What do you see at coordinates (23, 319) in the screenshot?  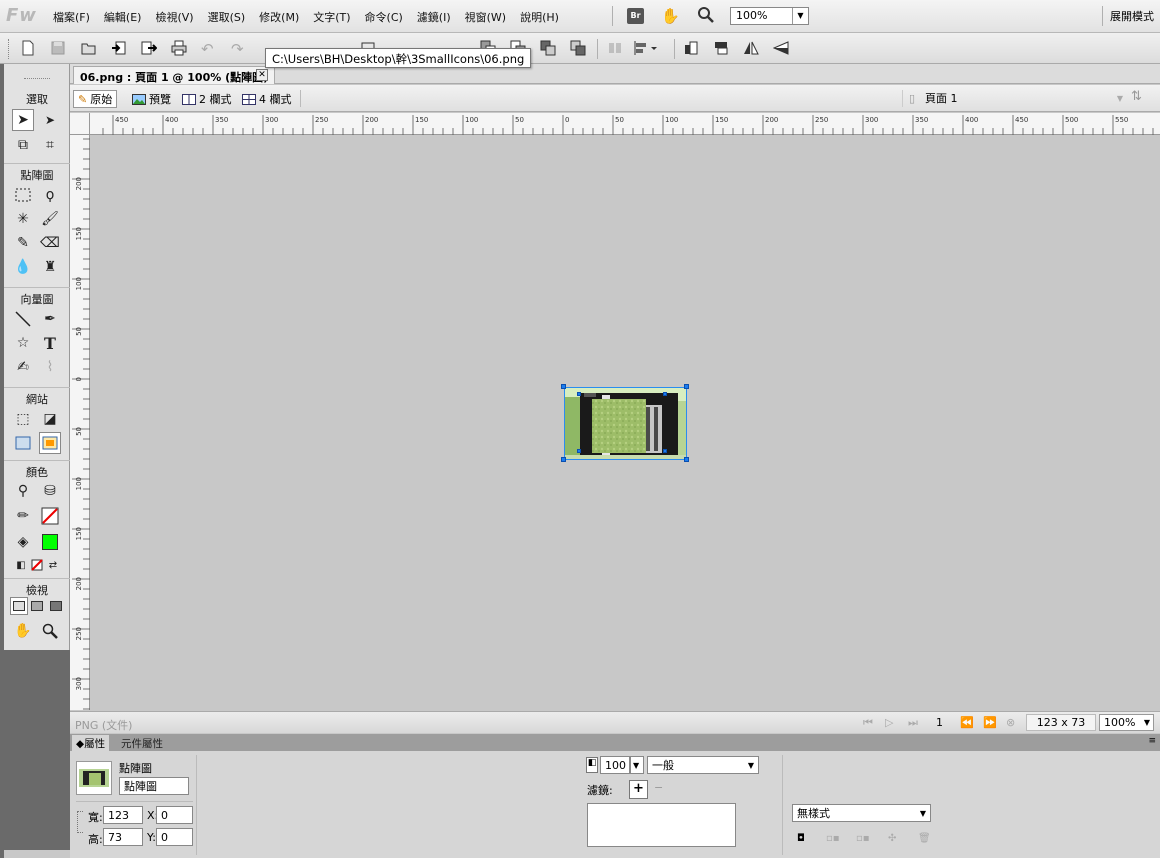 I see `line-tool-icon` at bounding box center [23, 319].